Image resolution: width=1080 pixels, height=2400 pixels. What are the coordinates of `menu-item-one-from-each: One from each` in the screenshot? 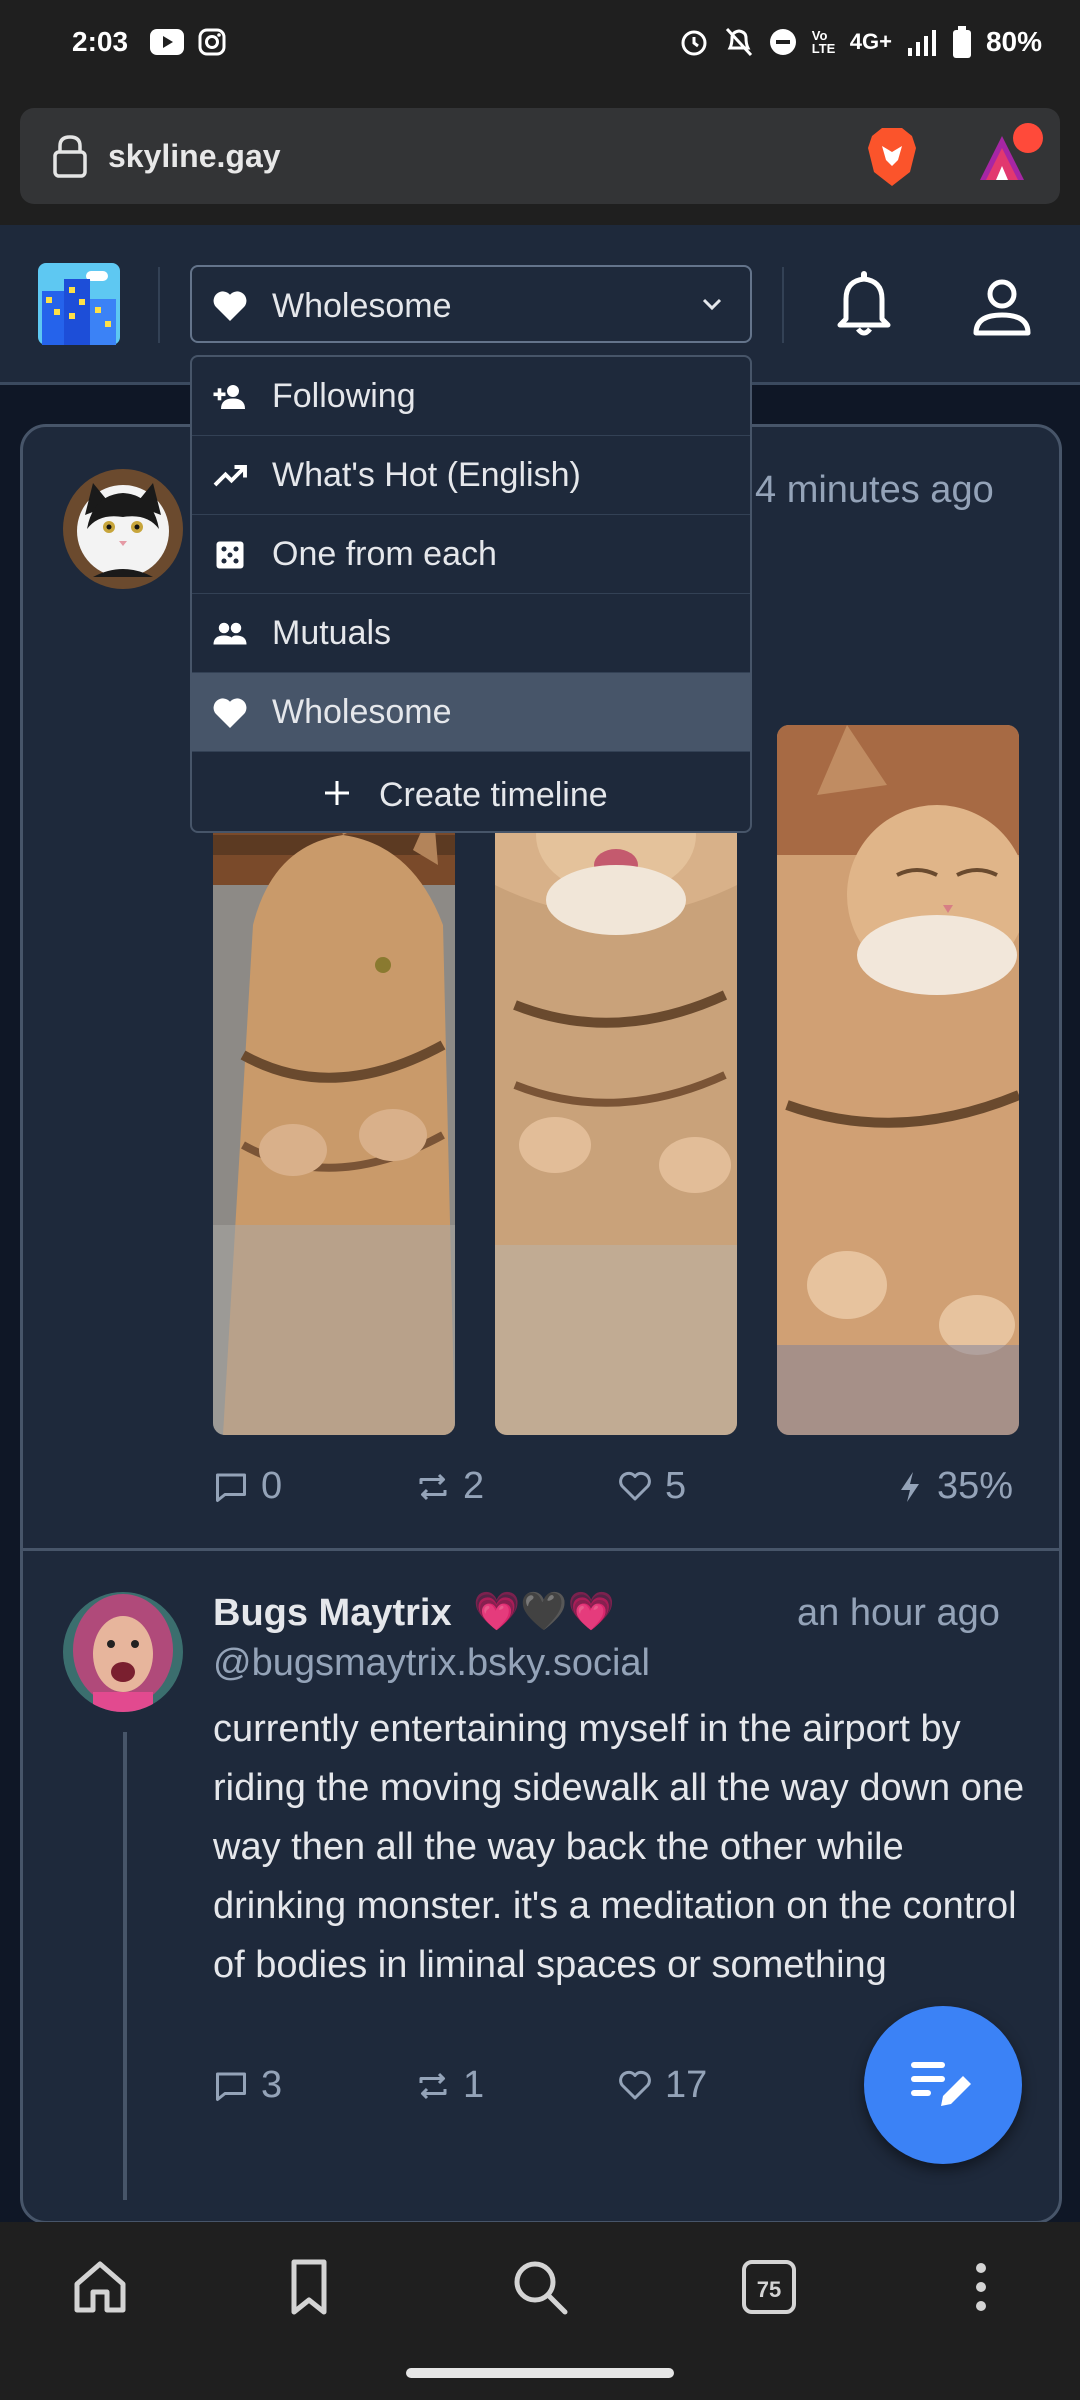 It's located at (471, 554).